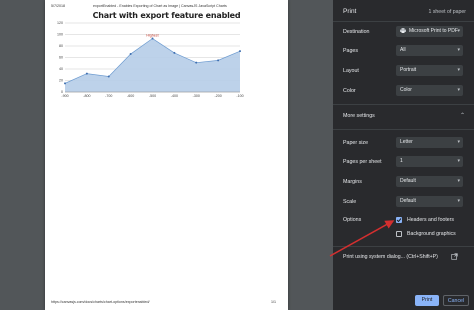 The image size is (474, 310). What do you see at coordinates (429, 201) in the screenshot?
I see `scale-select: Default ▾` at bounding box center [429, 201].